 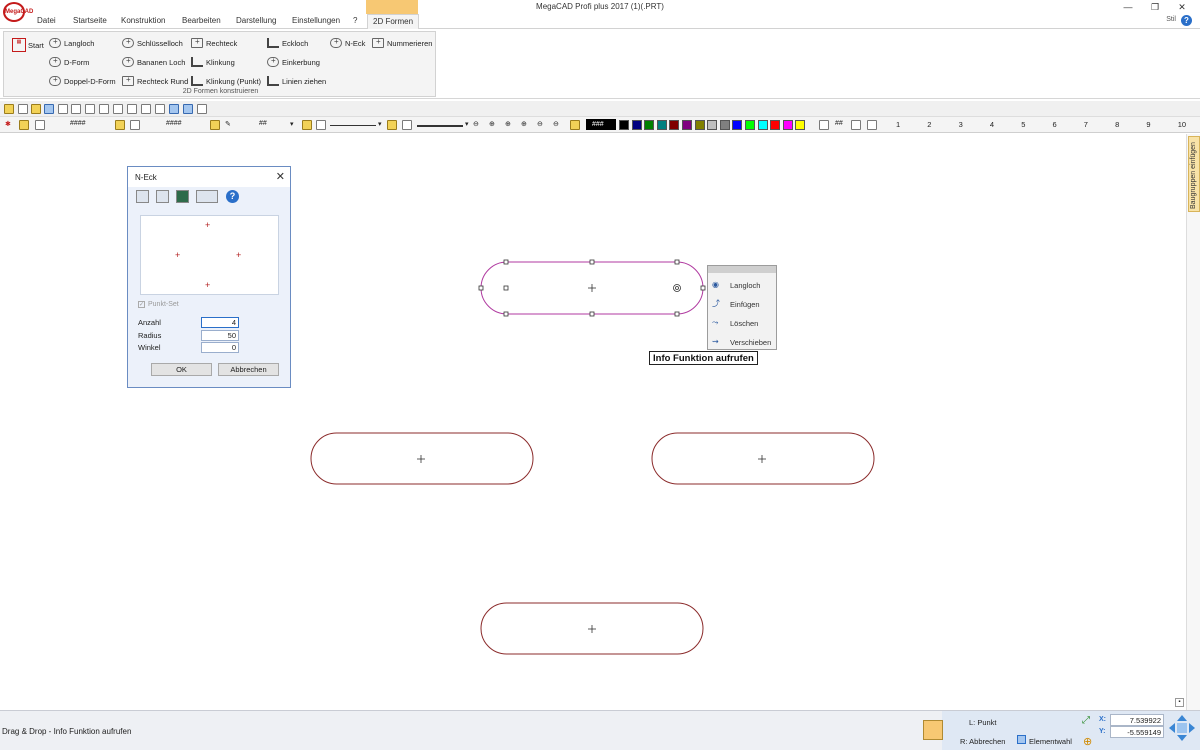 What do you see at coordinates (743, 323) in the screenshot?
I see `menu-item-loeschen: ⤳ Löschen` at bounding box center [743, 323].